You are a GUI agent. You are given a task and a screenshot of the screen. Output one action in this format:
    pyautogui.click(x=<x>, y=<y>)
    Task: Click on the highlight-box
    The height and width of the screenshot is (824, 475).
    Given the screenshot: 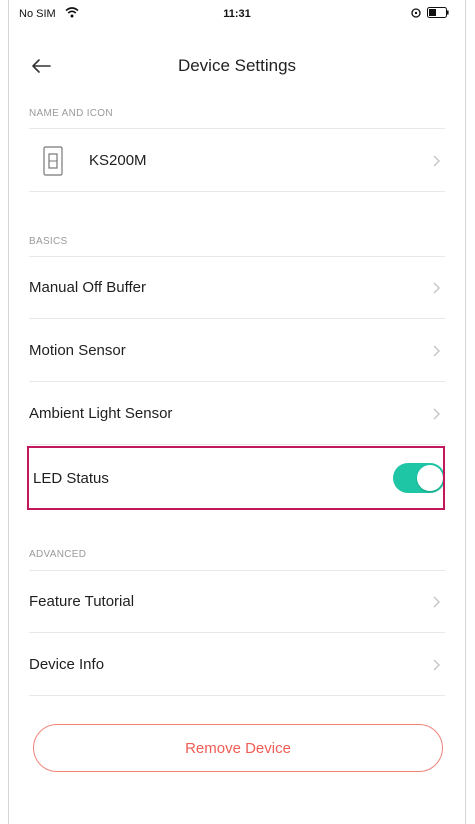 What is the action you would take?
    pyautogui.click(x=236, y=478)
    